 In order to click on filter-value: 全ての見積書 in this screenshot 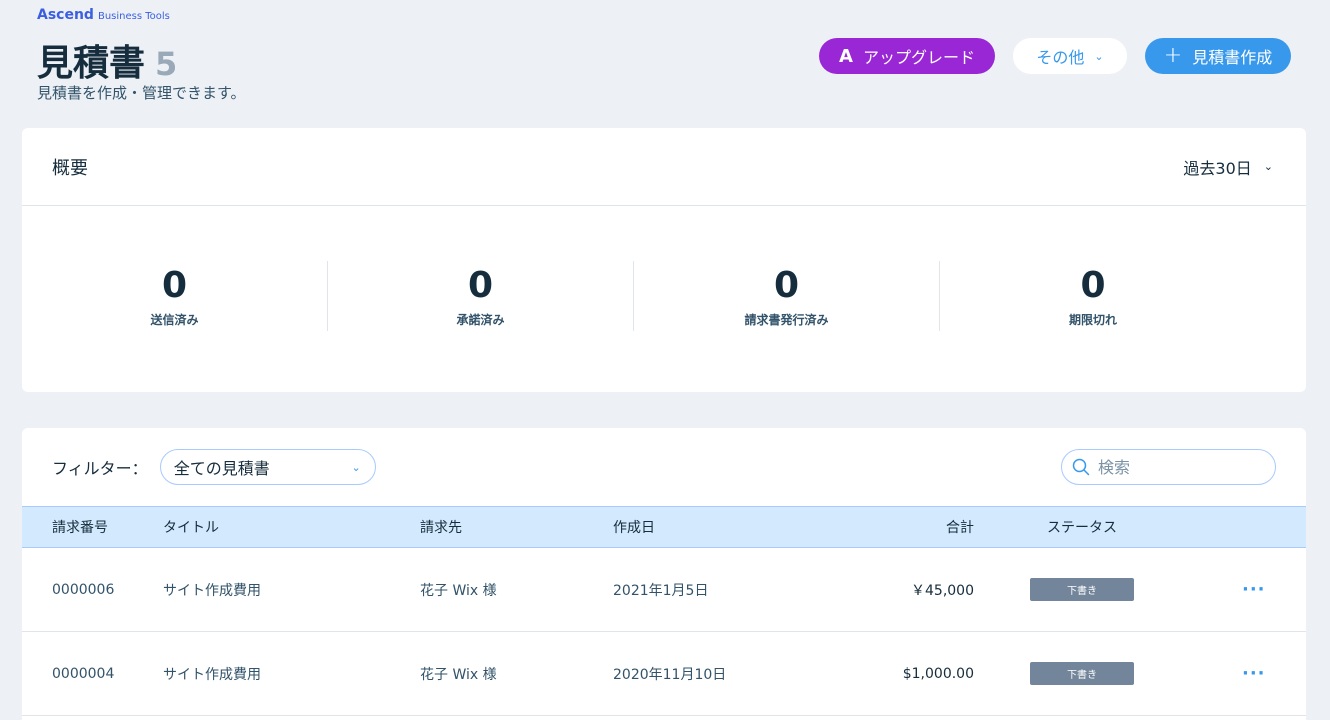, I will do `click(221, 468)`.